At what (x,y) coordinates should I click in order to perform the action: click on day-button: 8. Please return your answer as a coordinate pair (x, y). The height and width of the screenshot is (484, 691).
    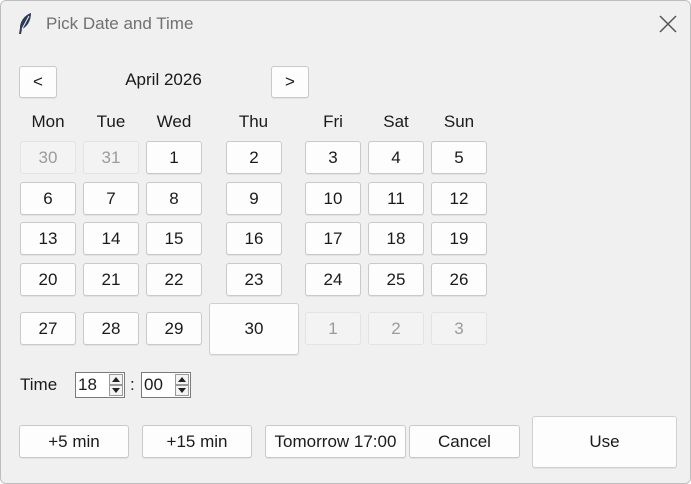
    Looking at the image, I should click on (174, 198).